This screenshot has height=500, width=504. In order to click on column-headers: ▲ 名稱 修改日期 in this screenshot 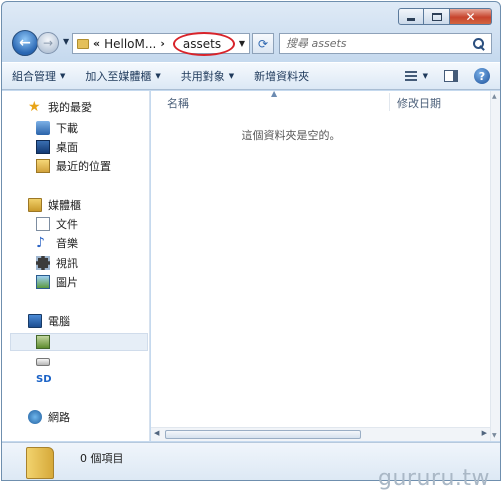, I will do `click(320, 100)`.